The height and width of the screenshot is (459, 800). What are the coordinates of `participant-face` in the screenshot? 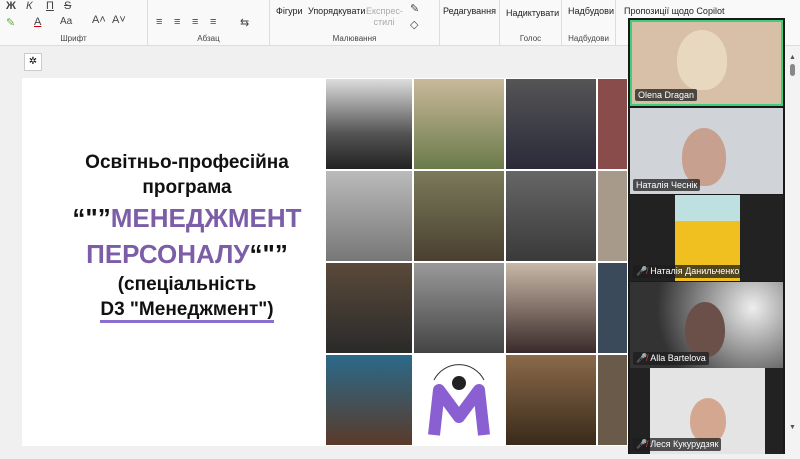 It's located at (708, 420).